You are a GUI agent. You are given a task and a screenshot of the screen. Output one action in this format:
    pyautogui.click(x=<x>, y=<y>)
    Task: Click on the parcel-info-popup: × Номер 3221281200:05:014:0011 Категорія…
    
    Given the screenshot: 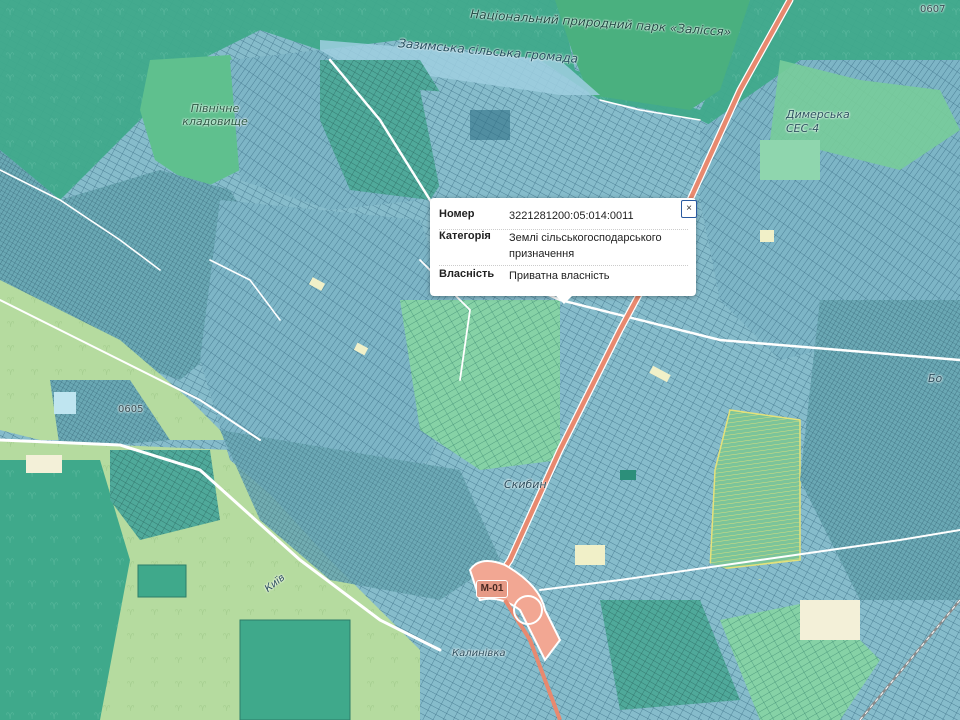 What is the action you would take?
    pyautogui.click(x=563, y=251)
    